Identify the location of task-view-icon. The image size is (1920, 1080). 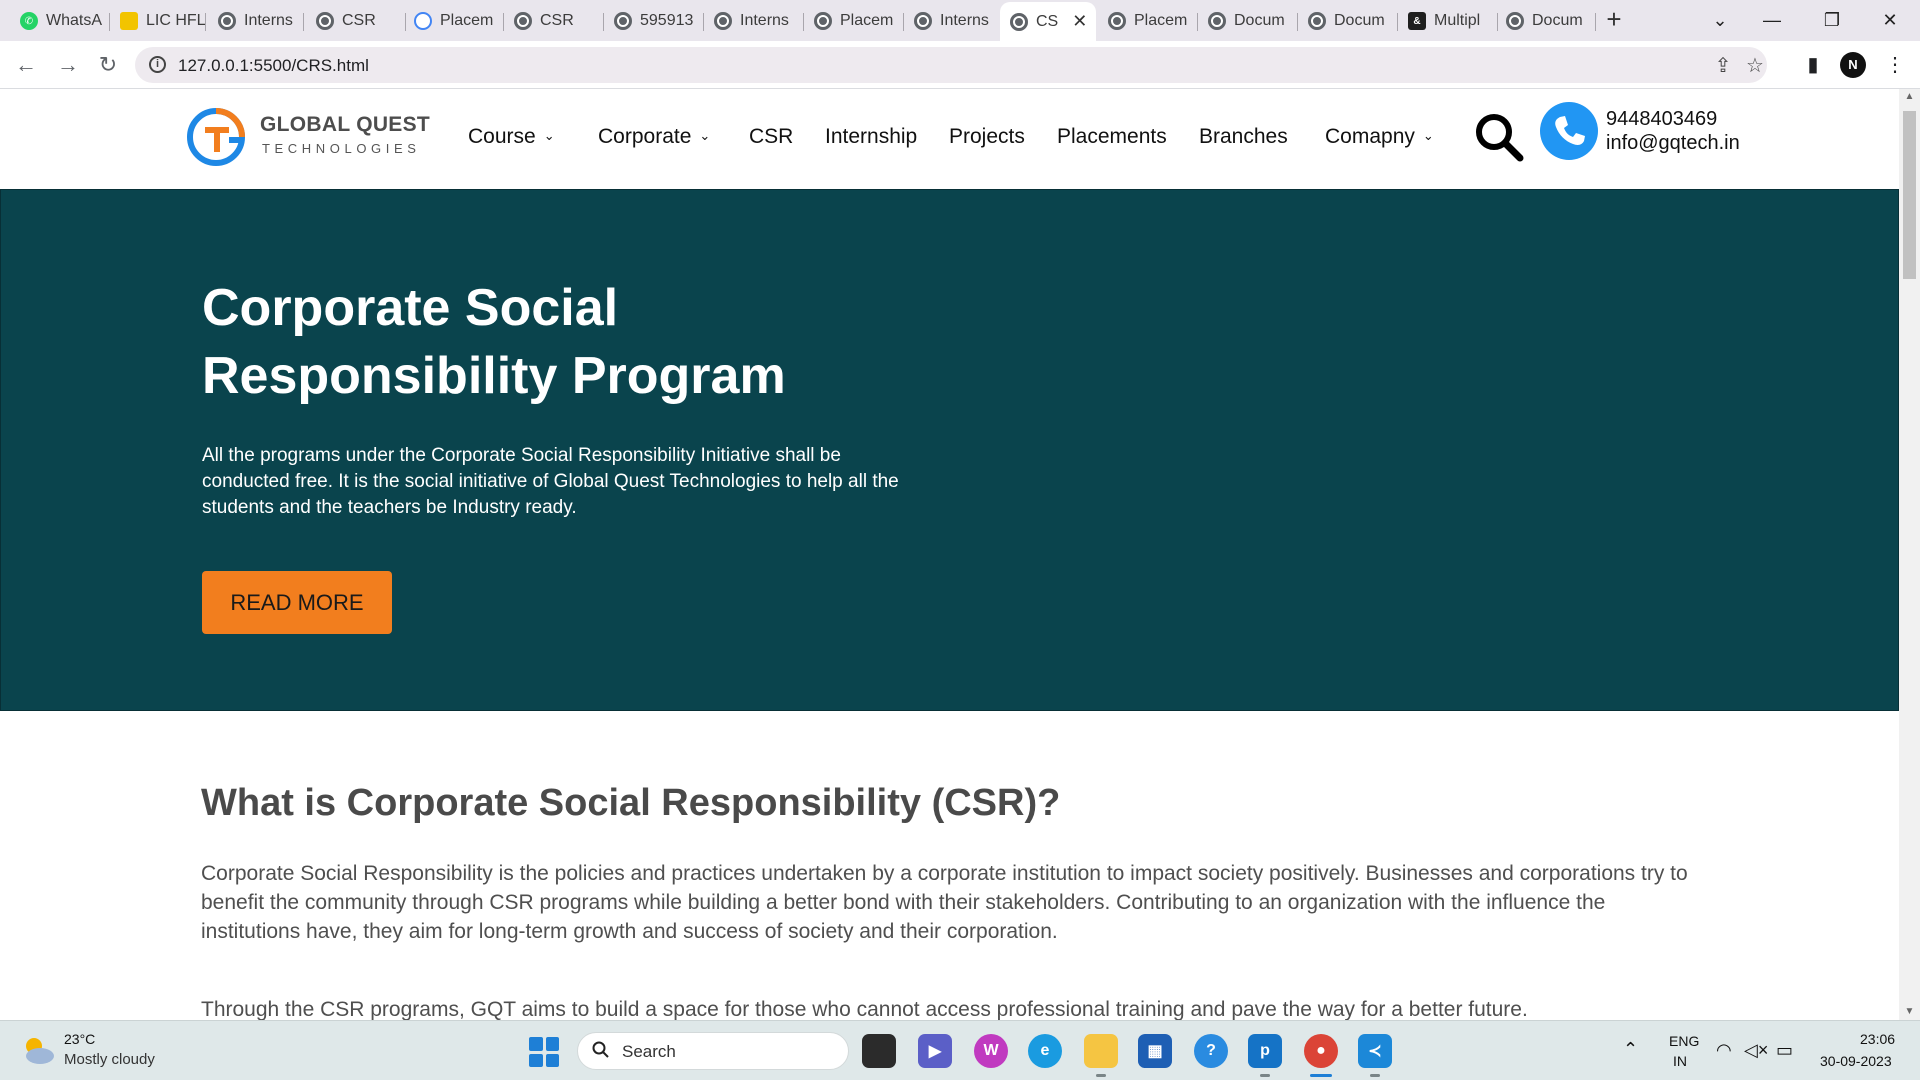
(879, 1051).